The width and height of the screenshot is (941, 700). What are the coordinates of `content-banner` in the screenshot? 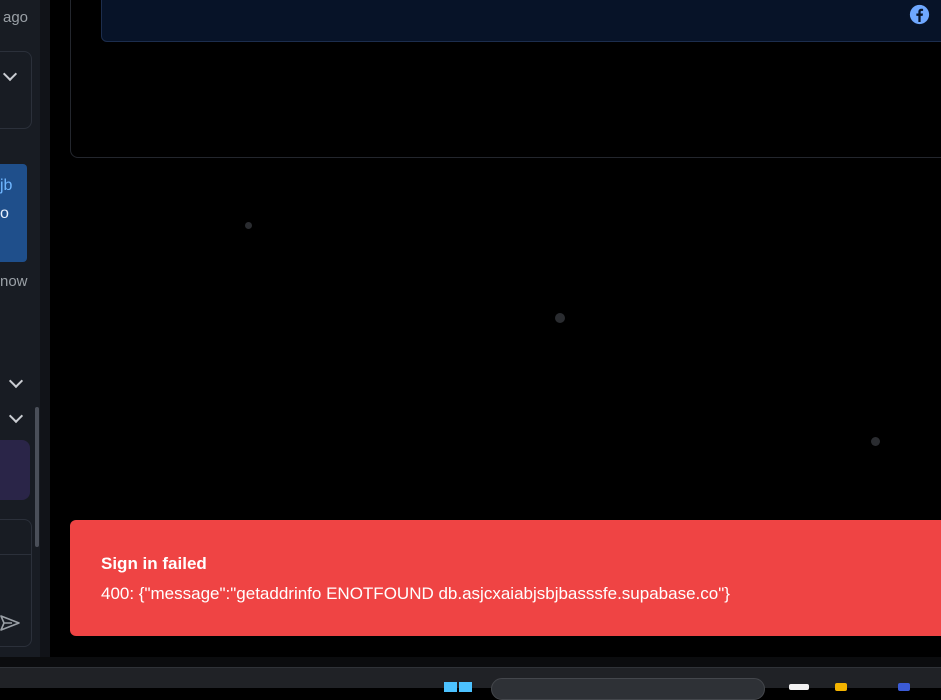 It's located at (521, 21).